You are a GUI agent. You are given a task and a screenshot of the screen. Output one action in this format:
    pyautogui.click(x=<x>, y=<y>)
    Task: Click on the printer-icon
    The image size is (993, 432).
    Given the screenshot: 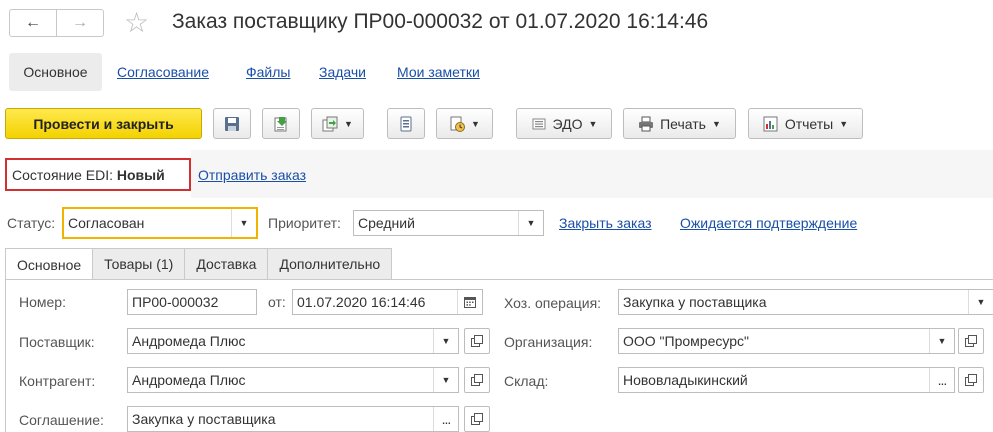 What is the action you would take?
    pyautogui.click(x=646, y=123)
    